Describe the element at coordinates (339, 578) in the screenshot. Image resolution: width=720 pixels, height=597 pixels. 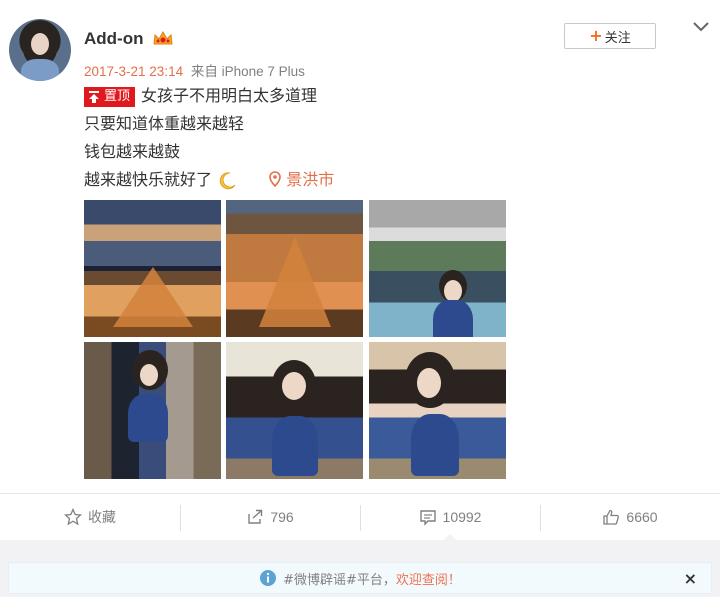
I see `notice-tag-text: #微博辟谣#平台，` at that location.